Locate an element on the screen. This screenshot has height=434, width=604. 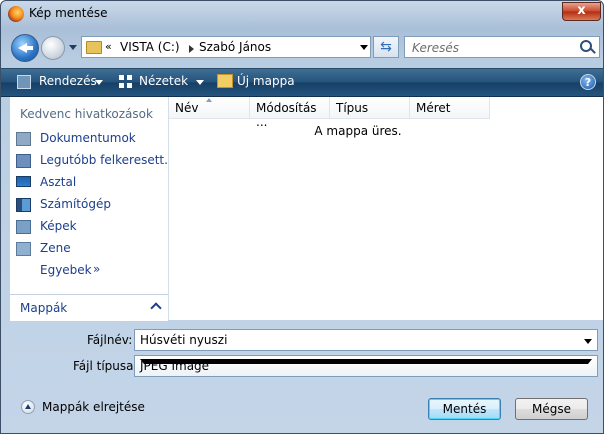
recent-places-icon is located at coordinates (23, 161).